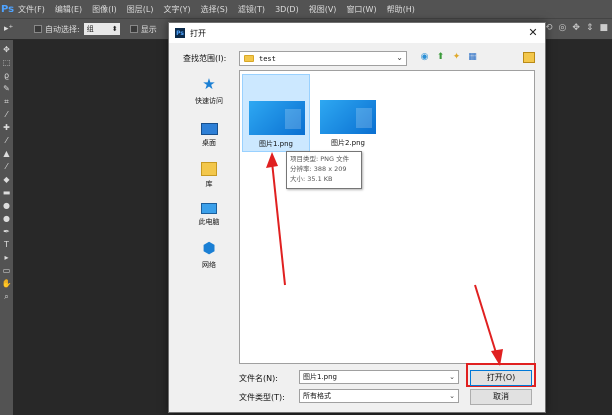 The width and height of the screenshot is (612, 415). Describe the element at coordinates (311, 179) in the screenshot. I see `tooltip-size: 大小: 35.1 KB` at that location.